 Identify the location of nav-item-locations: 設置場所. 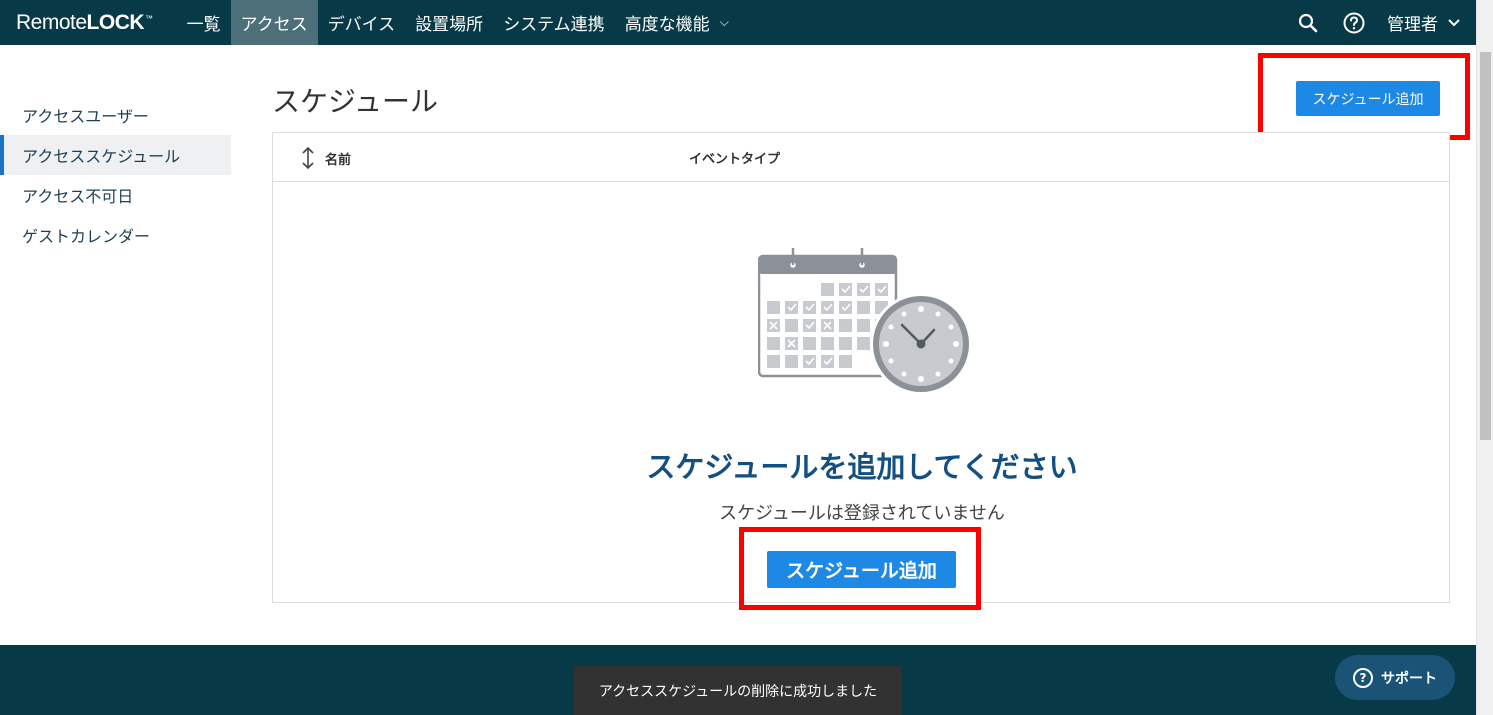
(449, 22).